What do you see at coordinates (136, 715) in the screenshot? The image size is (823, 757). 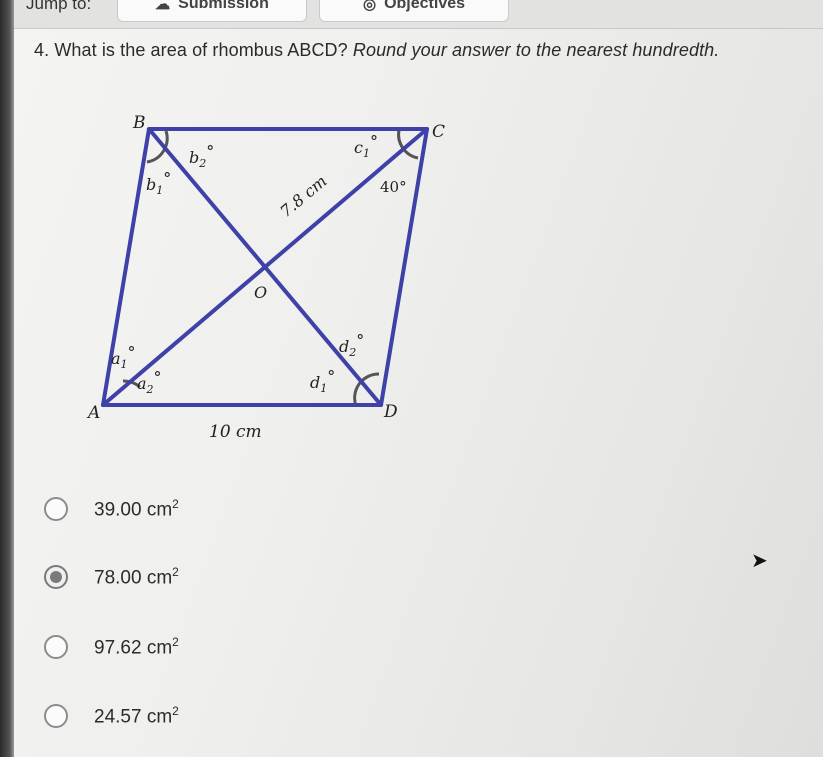 I see `answer-text-4: 24.57 cm2` at bounding box center [136, 715].